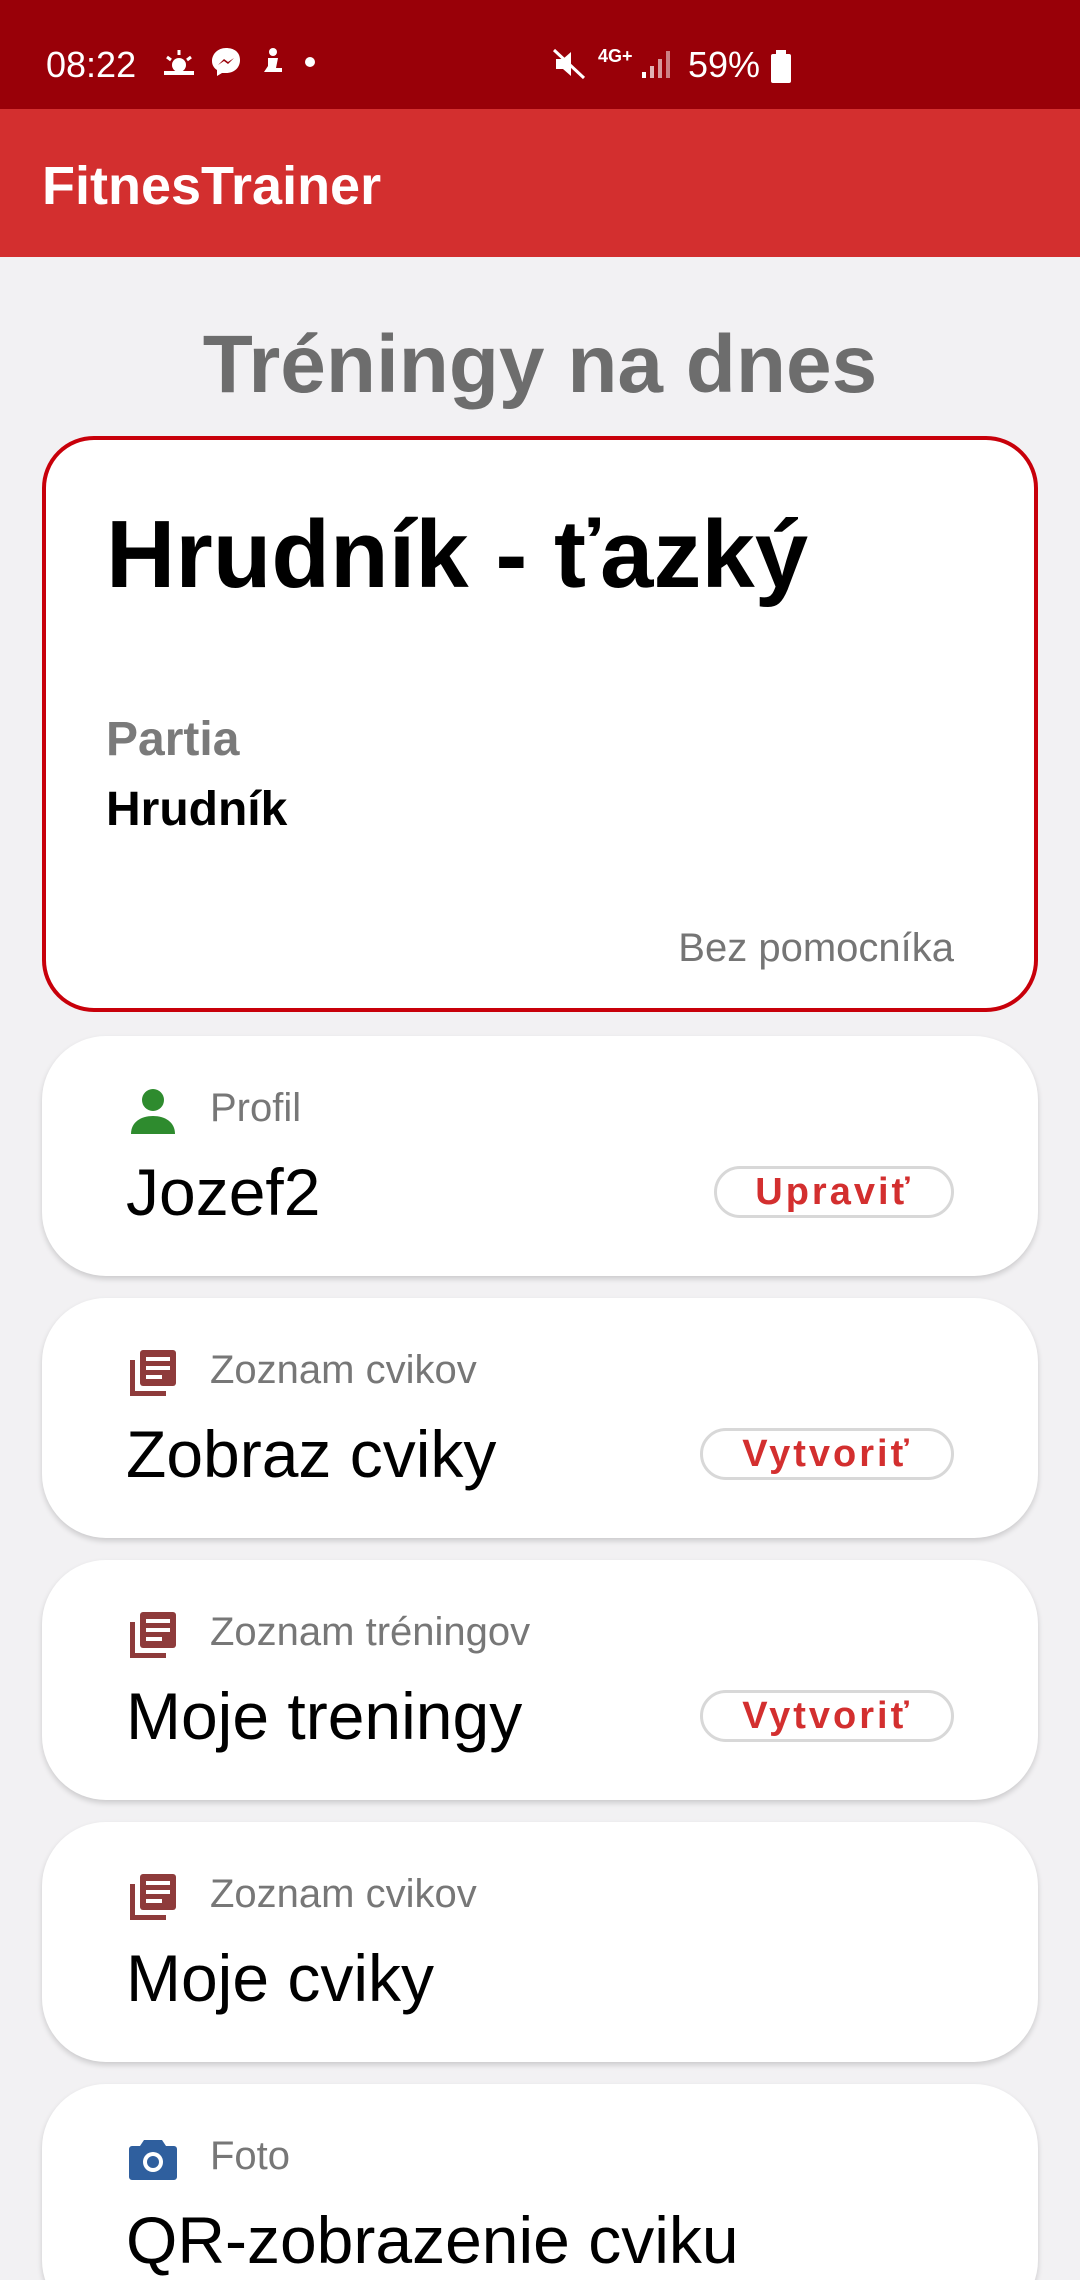 The image size is (1080, 2280). What do you see at coordinates (153, 2160) in the screenshot?
I see `camera-icon` at bounding box center [153, 2160].